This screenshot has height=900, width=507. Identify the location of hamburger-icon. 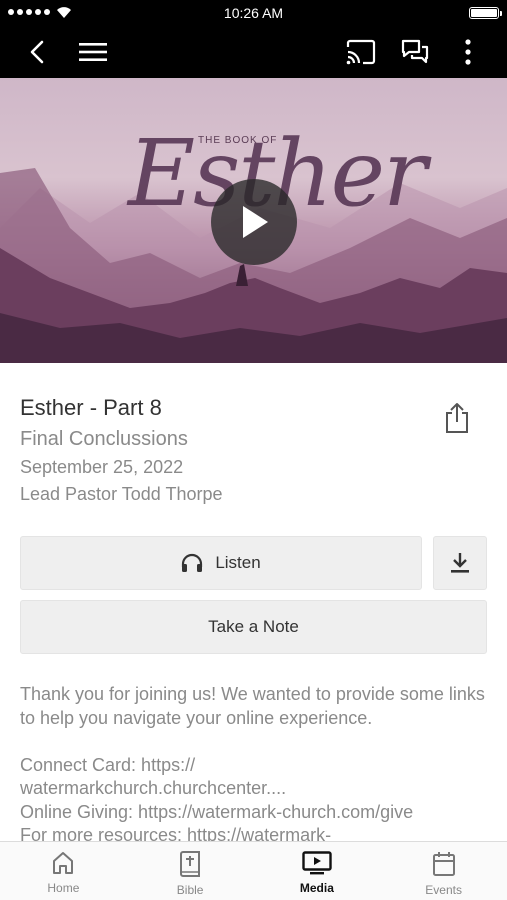
(93, 52).